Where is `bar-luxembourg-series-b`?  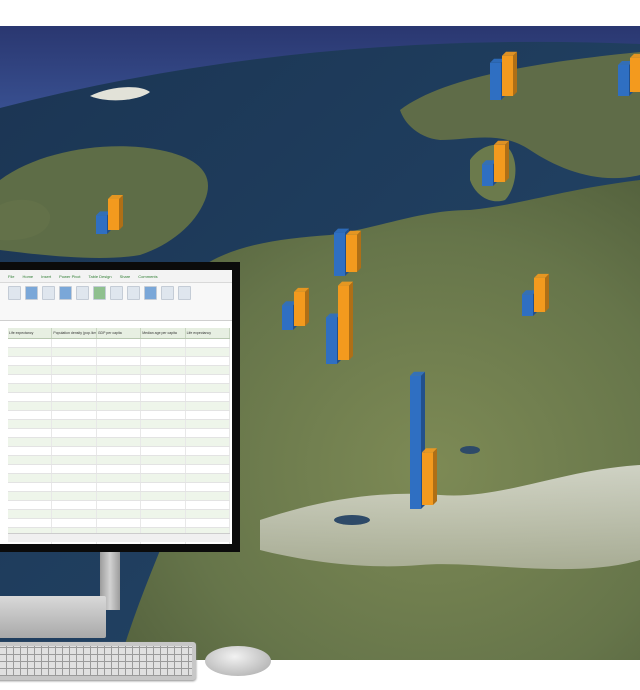
bar-luxembourg-series-b is located at coordinates (345, 320).